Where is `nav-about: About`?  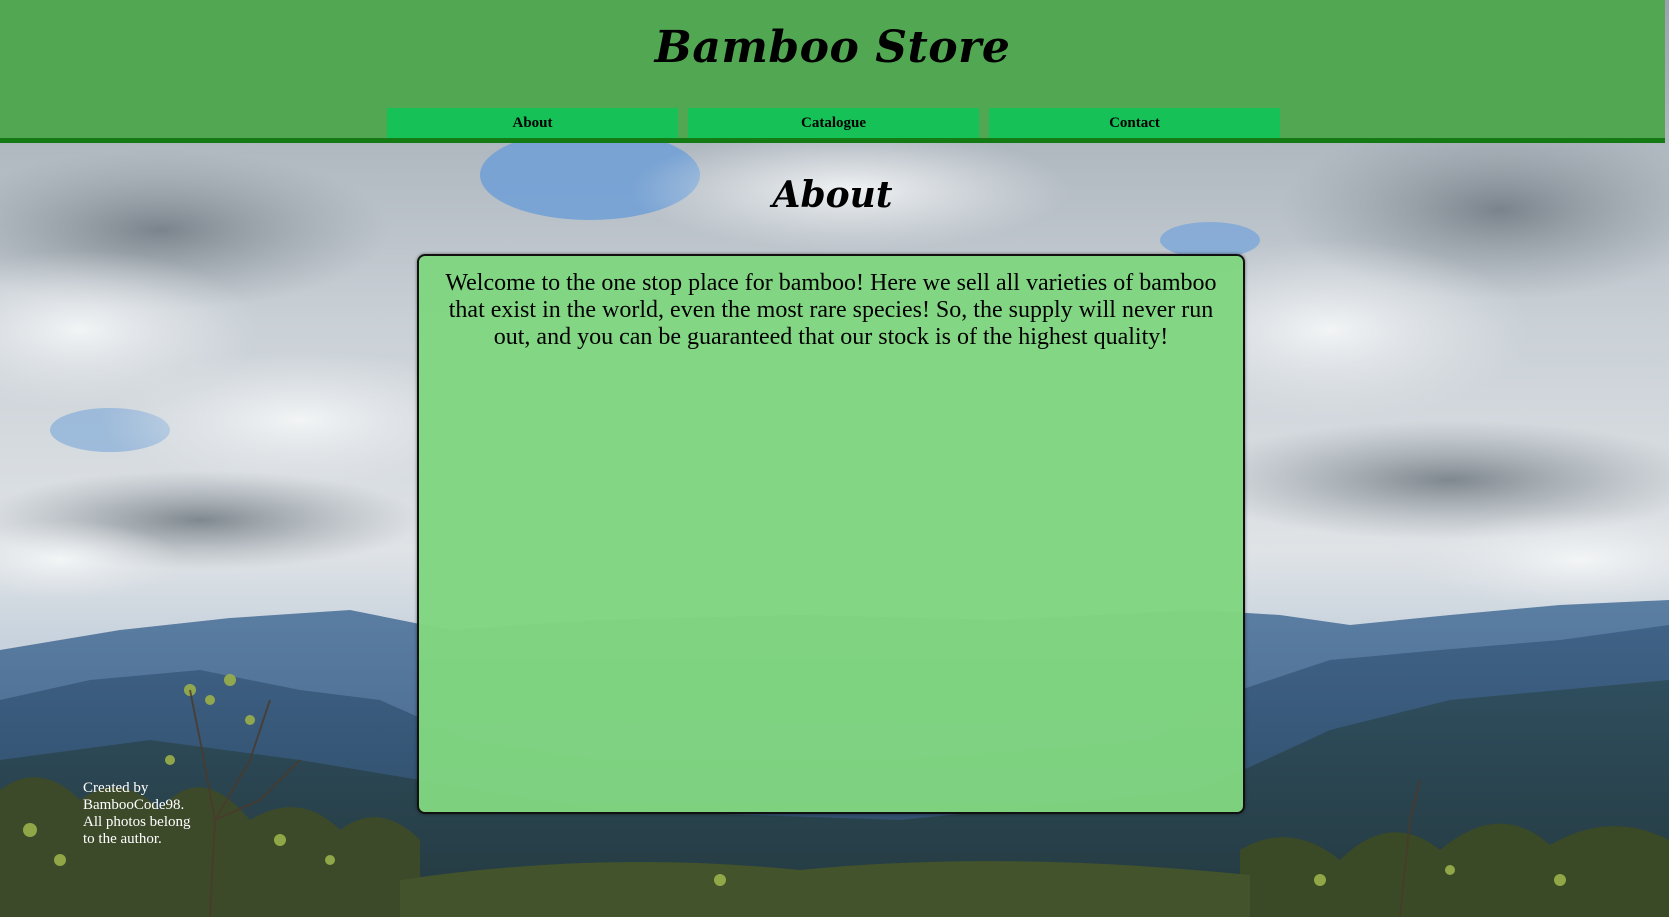 nav-about: About is located at coordinates (532, 123).